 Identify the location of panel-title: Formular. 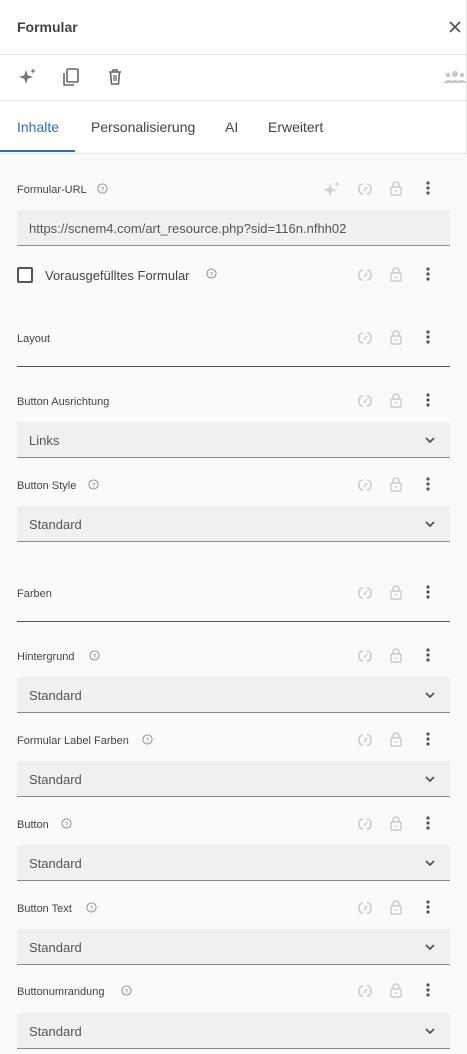
(47, 27).